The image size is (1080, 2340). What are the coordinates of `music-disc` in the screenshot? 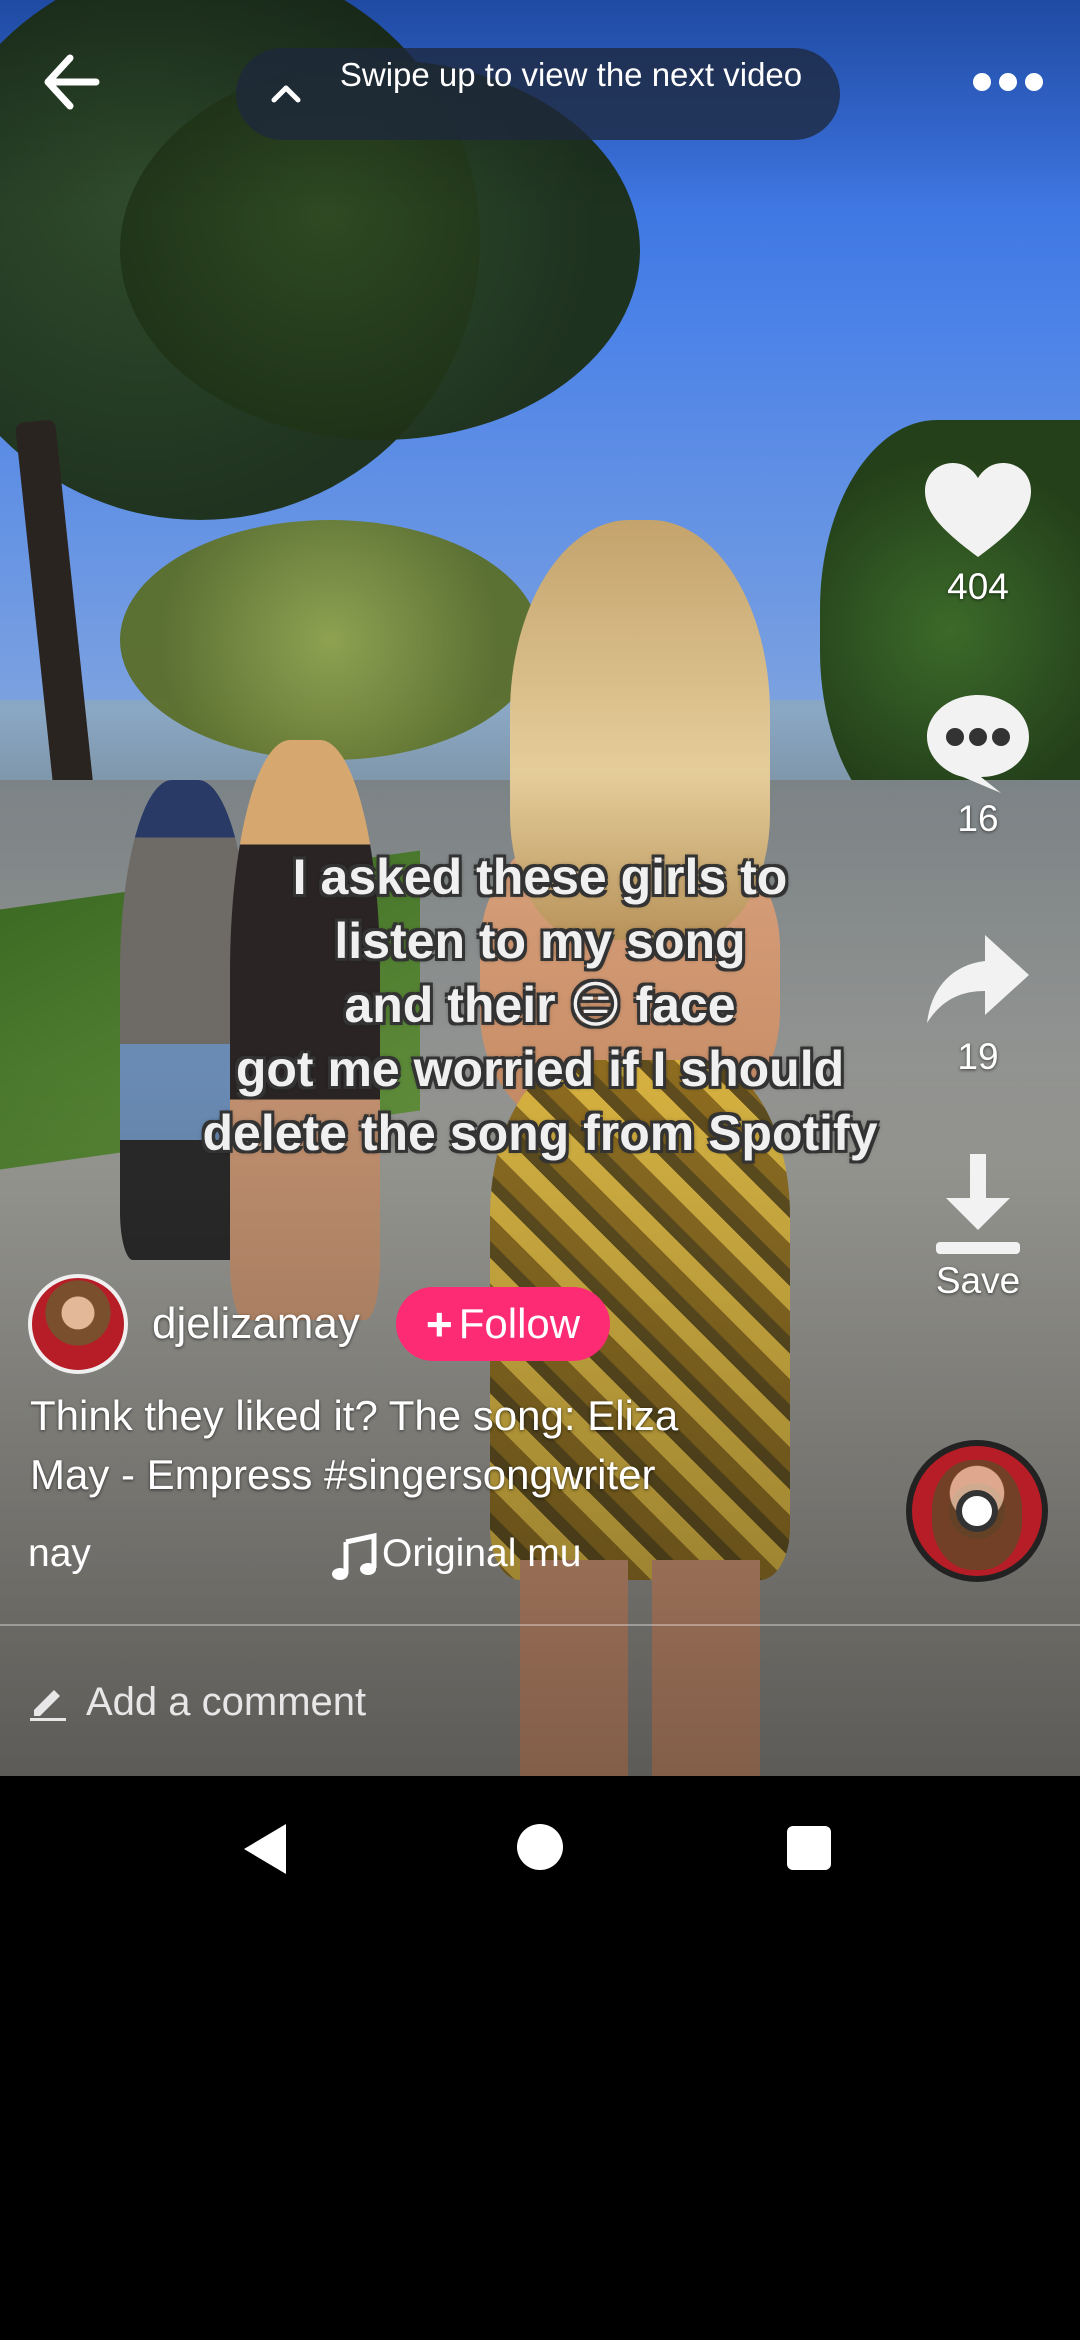 It's located at (977, 1511).